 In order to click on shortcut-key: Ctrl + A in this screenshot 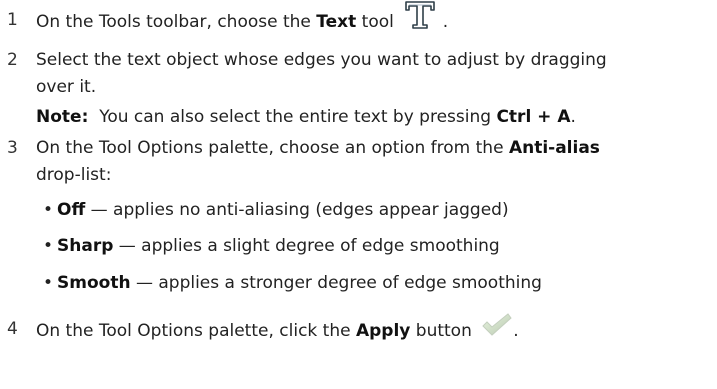, I will do `click(533, 117)`.